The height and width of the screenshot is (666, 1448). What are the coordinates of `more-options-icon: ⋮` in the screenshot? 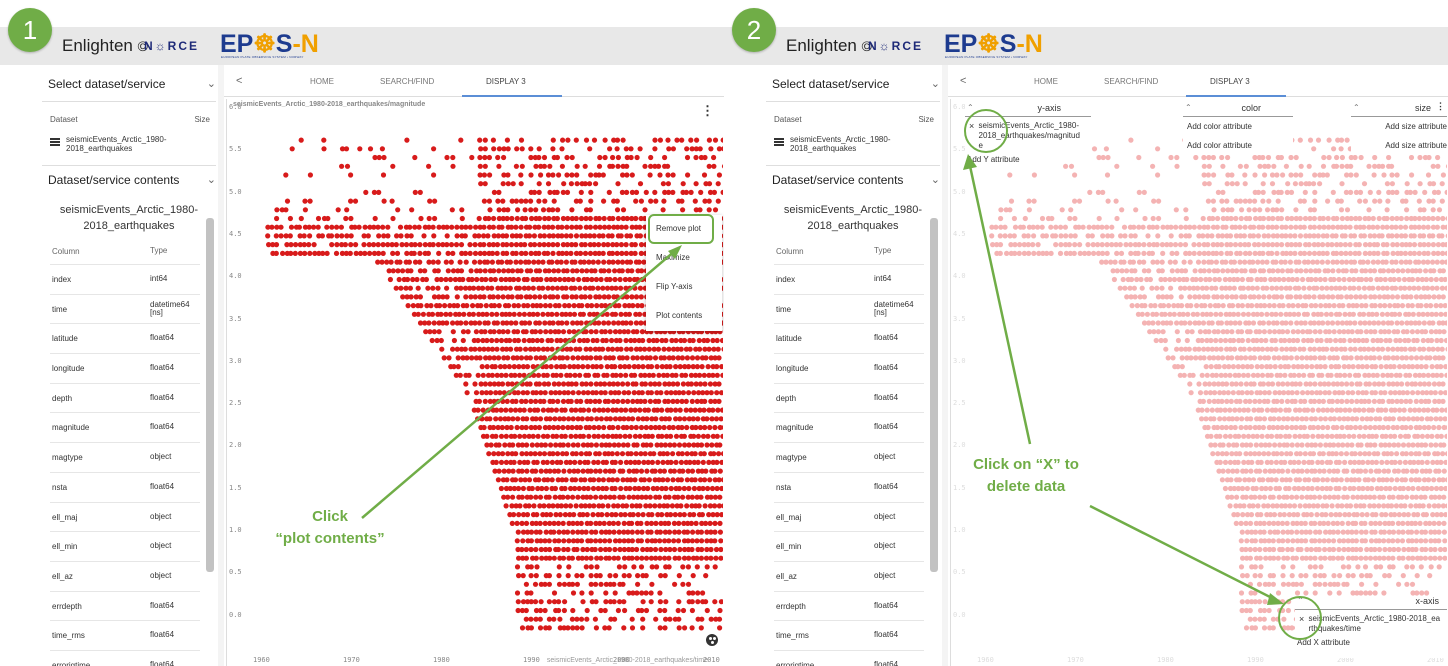 It's located at (707, 111).